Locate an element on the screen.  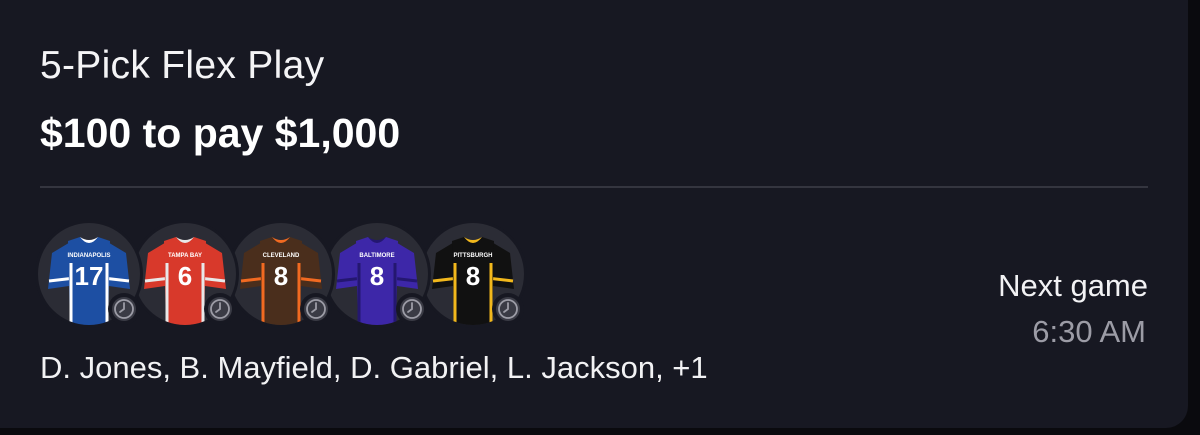
next-game-label: Next game is located at coordinates (1073, 285).